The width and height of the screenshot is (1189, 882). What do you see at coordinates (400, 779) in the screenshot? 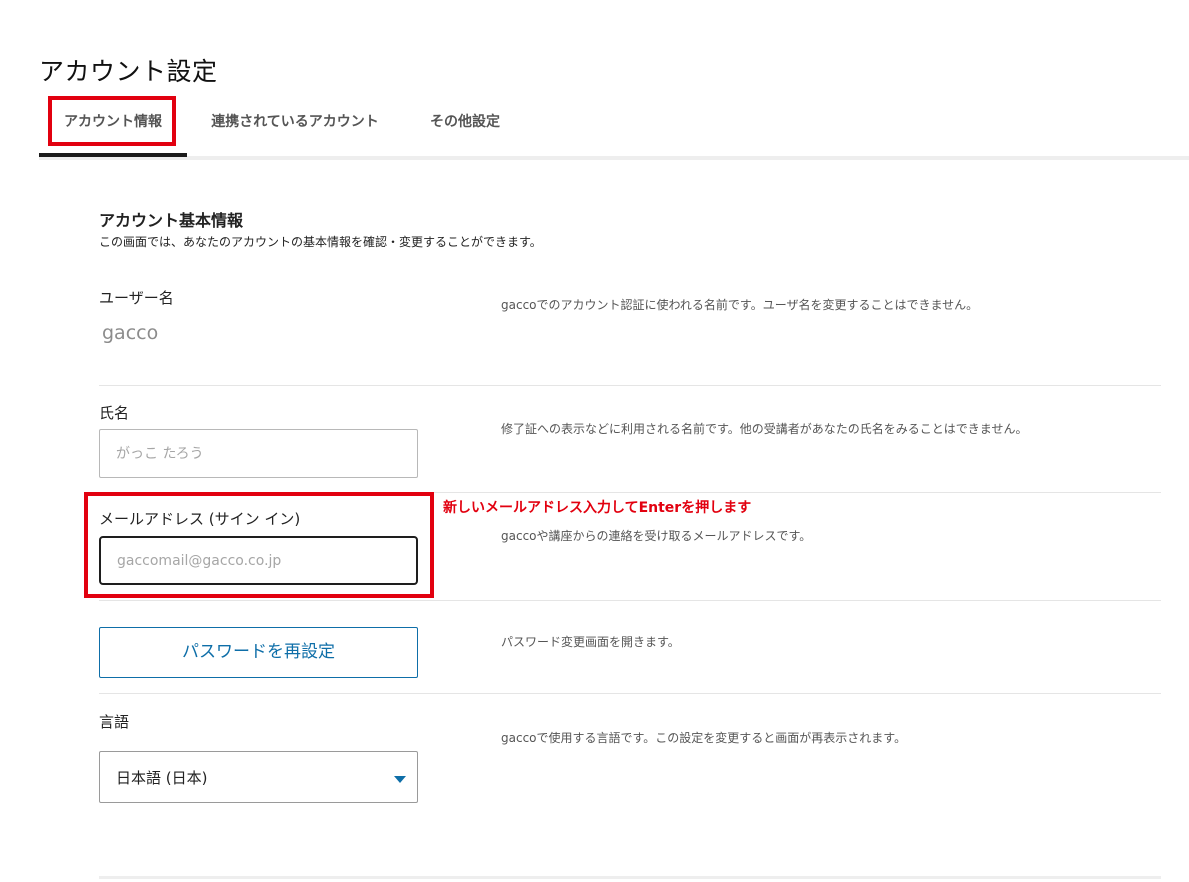
I see `chevron-down-icon` at bounding box center [400, 779].